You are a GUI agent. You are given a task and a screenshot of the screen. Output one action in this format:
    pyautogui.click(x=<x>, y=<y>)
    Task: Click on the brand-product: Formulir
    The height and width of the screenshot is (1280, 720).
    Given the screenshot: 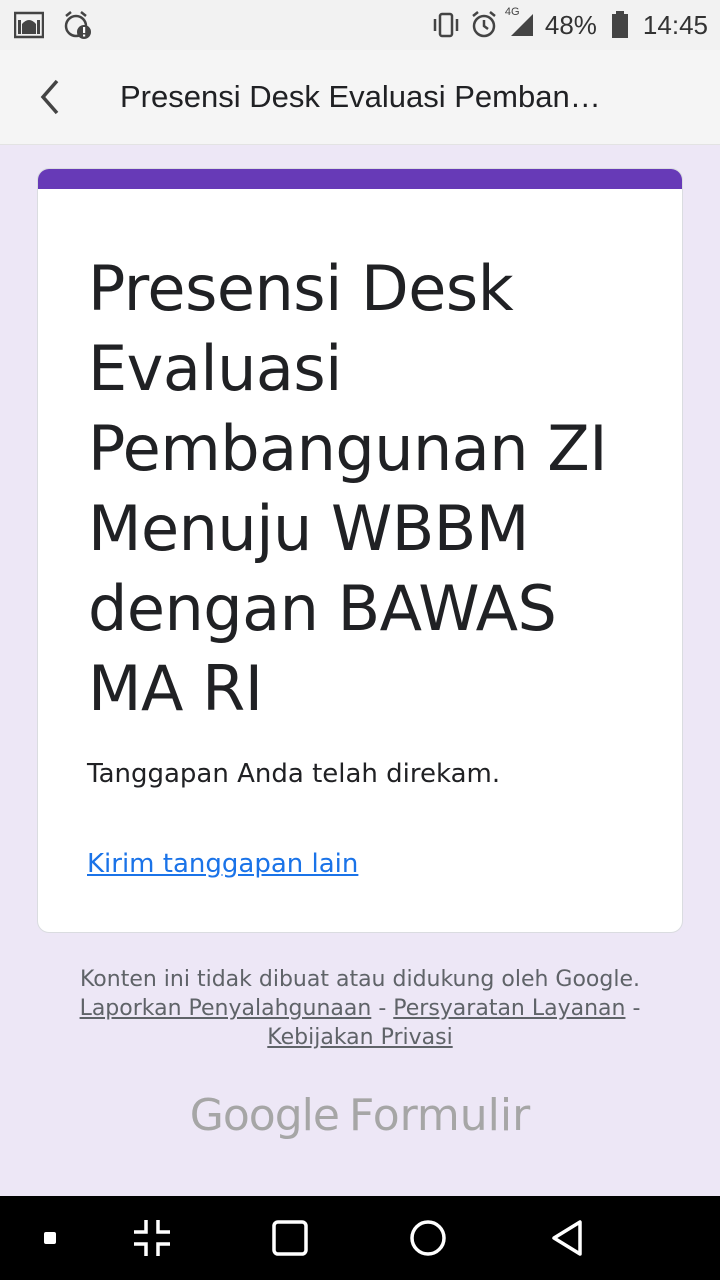 What is the action you would take?
    pyautogui.click(x=439, y=1115)
    